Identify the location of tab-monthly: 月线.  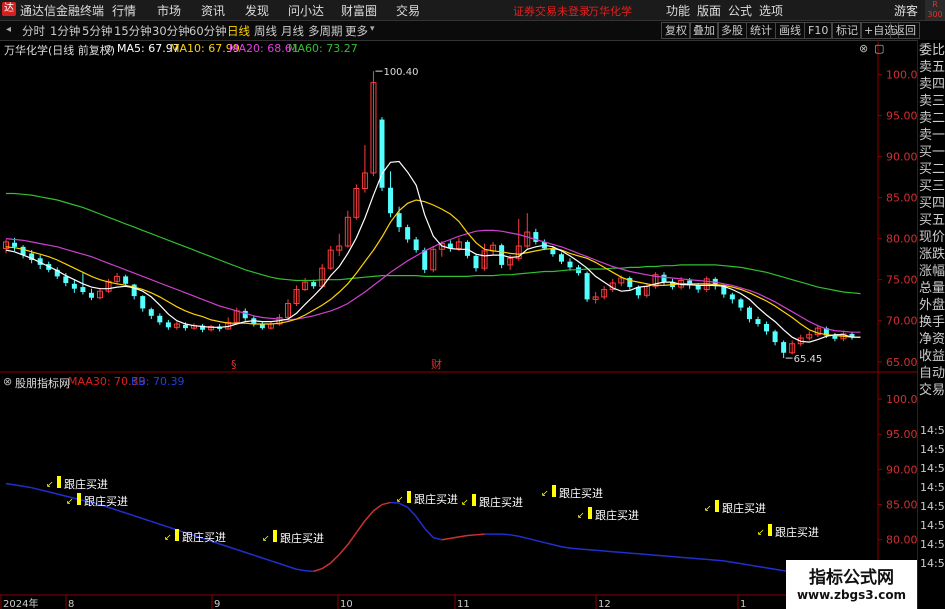
(292, 31).